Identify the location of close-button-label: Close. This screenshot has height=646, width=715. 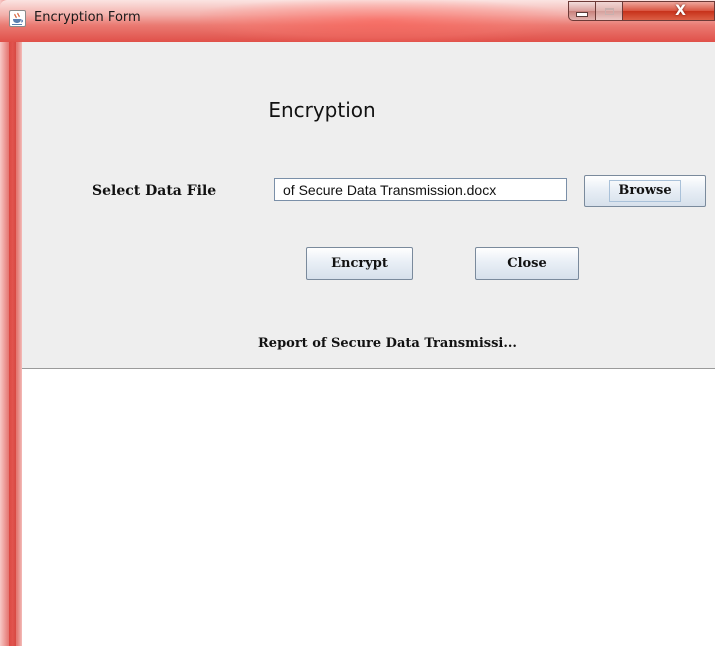
(527, 263).